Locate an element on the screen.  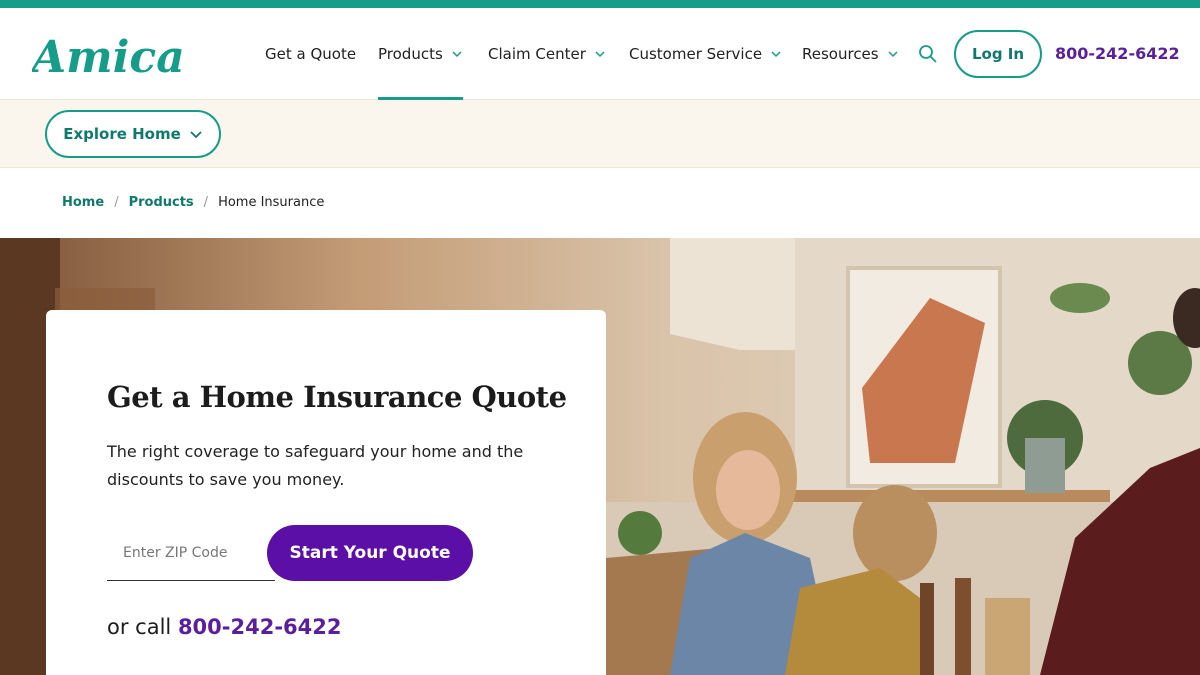
breadcrumb-products: Products is located at coordinates (161, 202).